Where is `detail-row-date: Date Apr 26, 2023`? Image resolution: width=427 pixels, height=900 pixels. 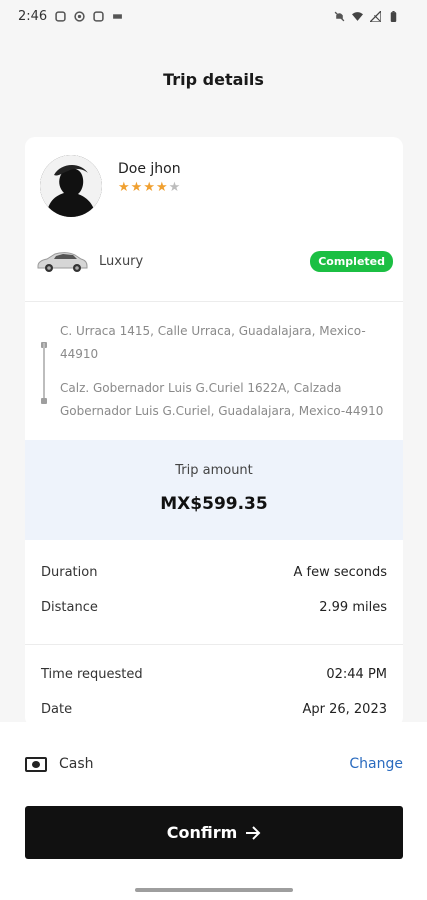
detail-row-date: Date Apr 26, 2023 is located at coordinates (214, 709).